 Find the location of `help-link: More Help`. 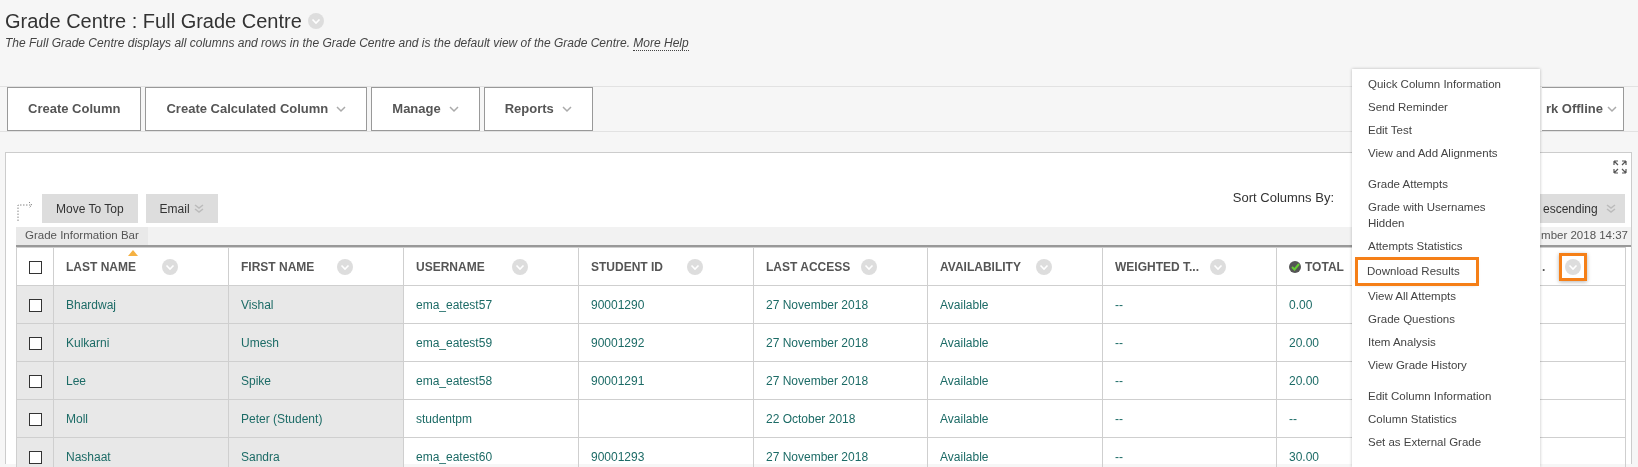

help-link: More Help is located at coordinates (661, 43).